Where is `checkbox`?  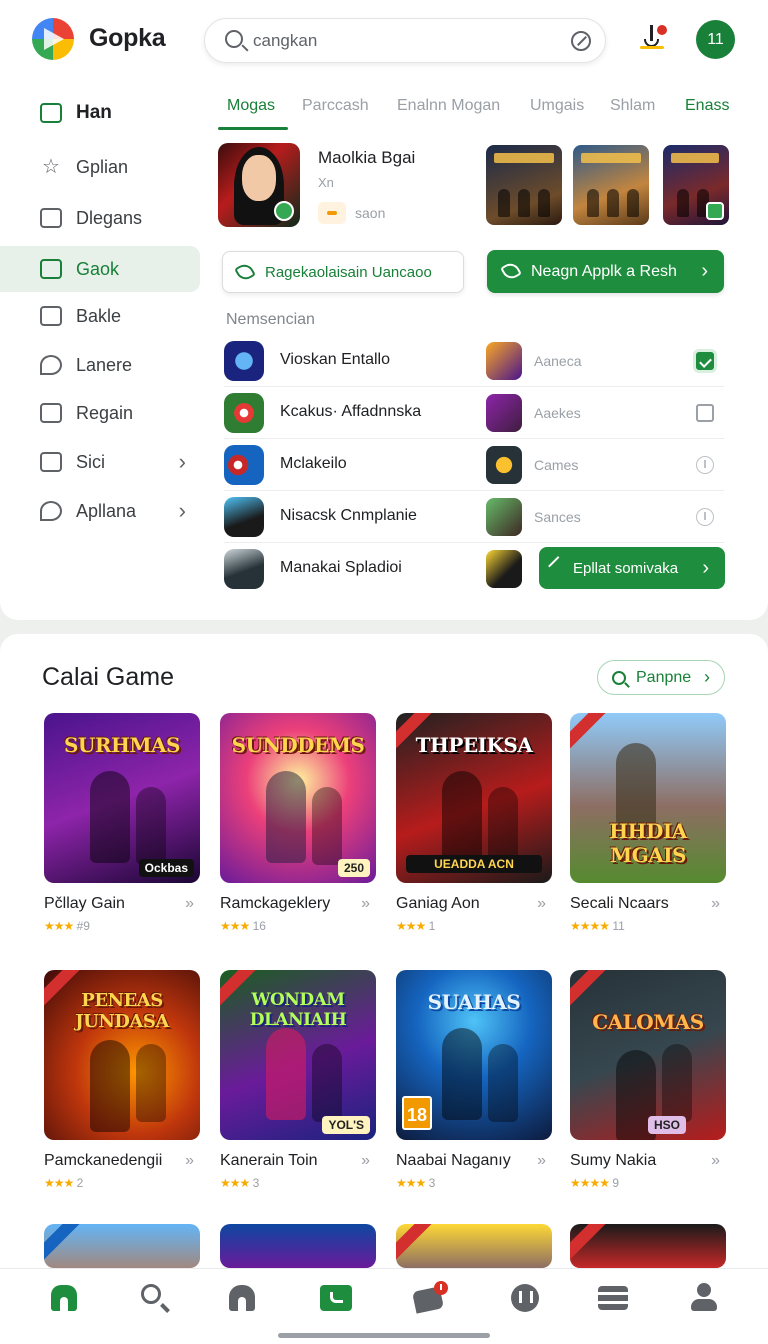
checkbox is located at coordinates (705, 413).